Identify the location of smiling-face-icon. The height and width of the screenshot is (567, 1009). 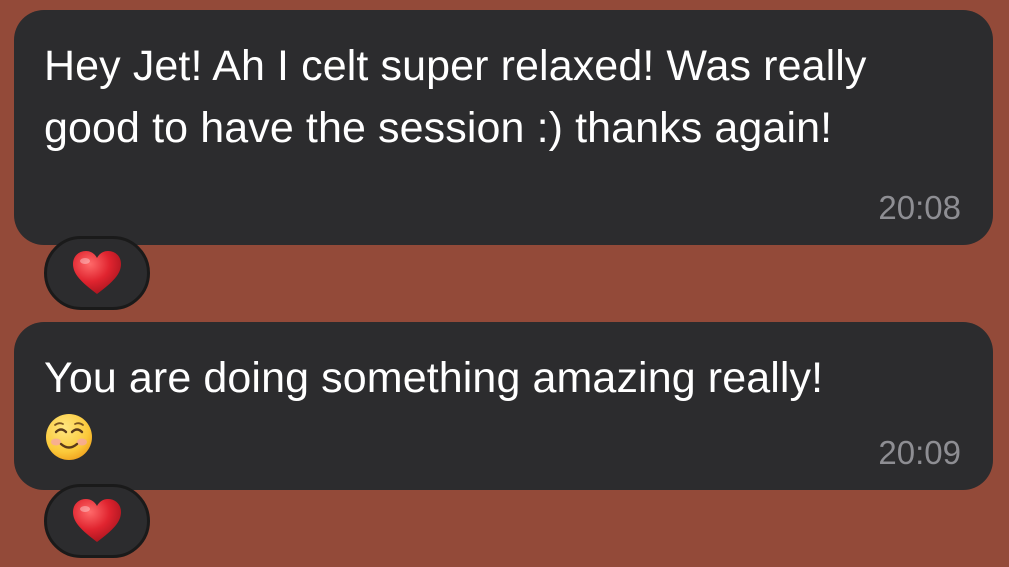
(504, 437).